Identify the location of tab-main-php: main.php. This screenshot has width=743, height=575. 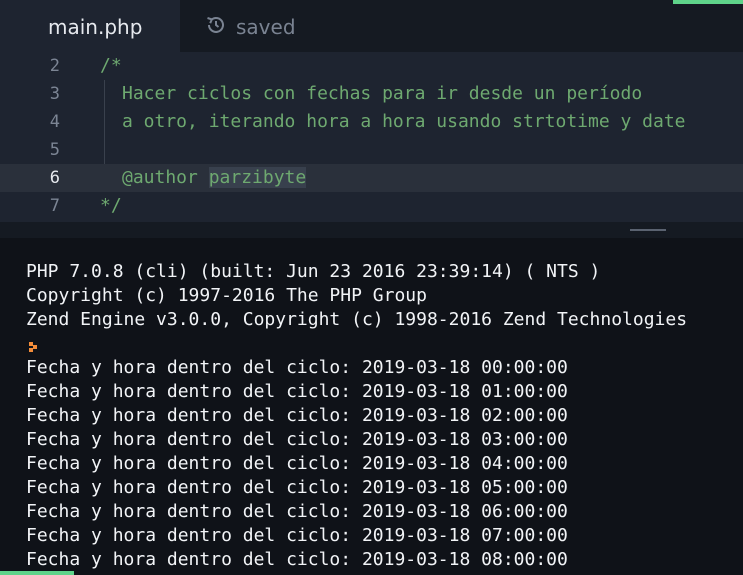
(90, 26).